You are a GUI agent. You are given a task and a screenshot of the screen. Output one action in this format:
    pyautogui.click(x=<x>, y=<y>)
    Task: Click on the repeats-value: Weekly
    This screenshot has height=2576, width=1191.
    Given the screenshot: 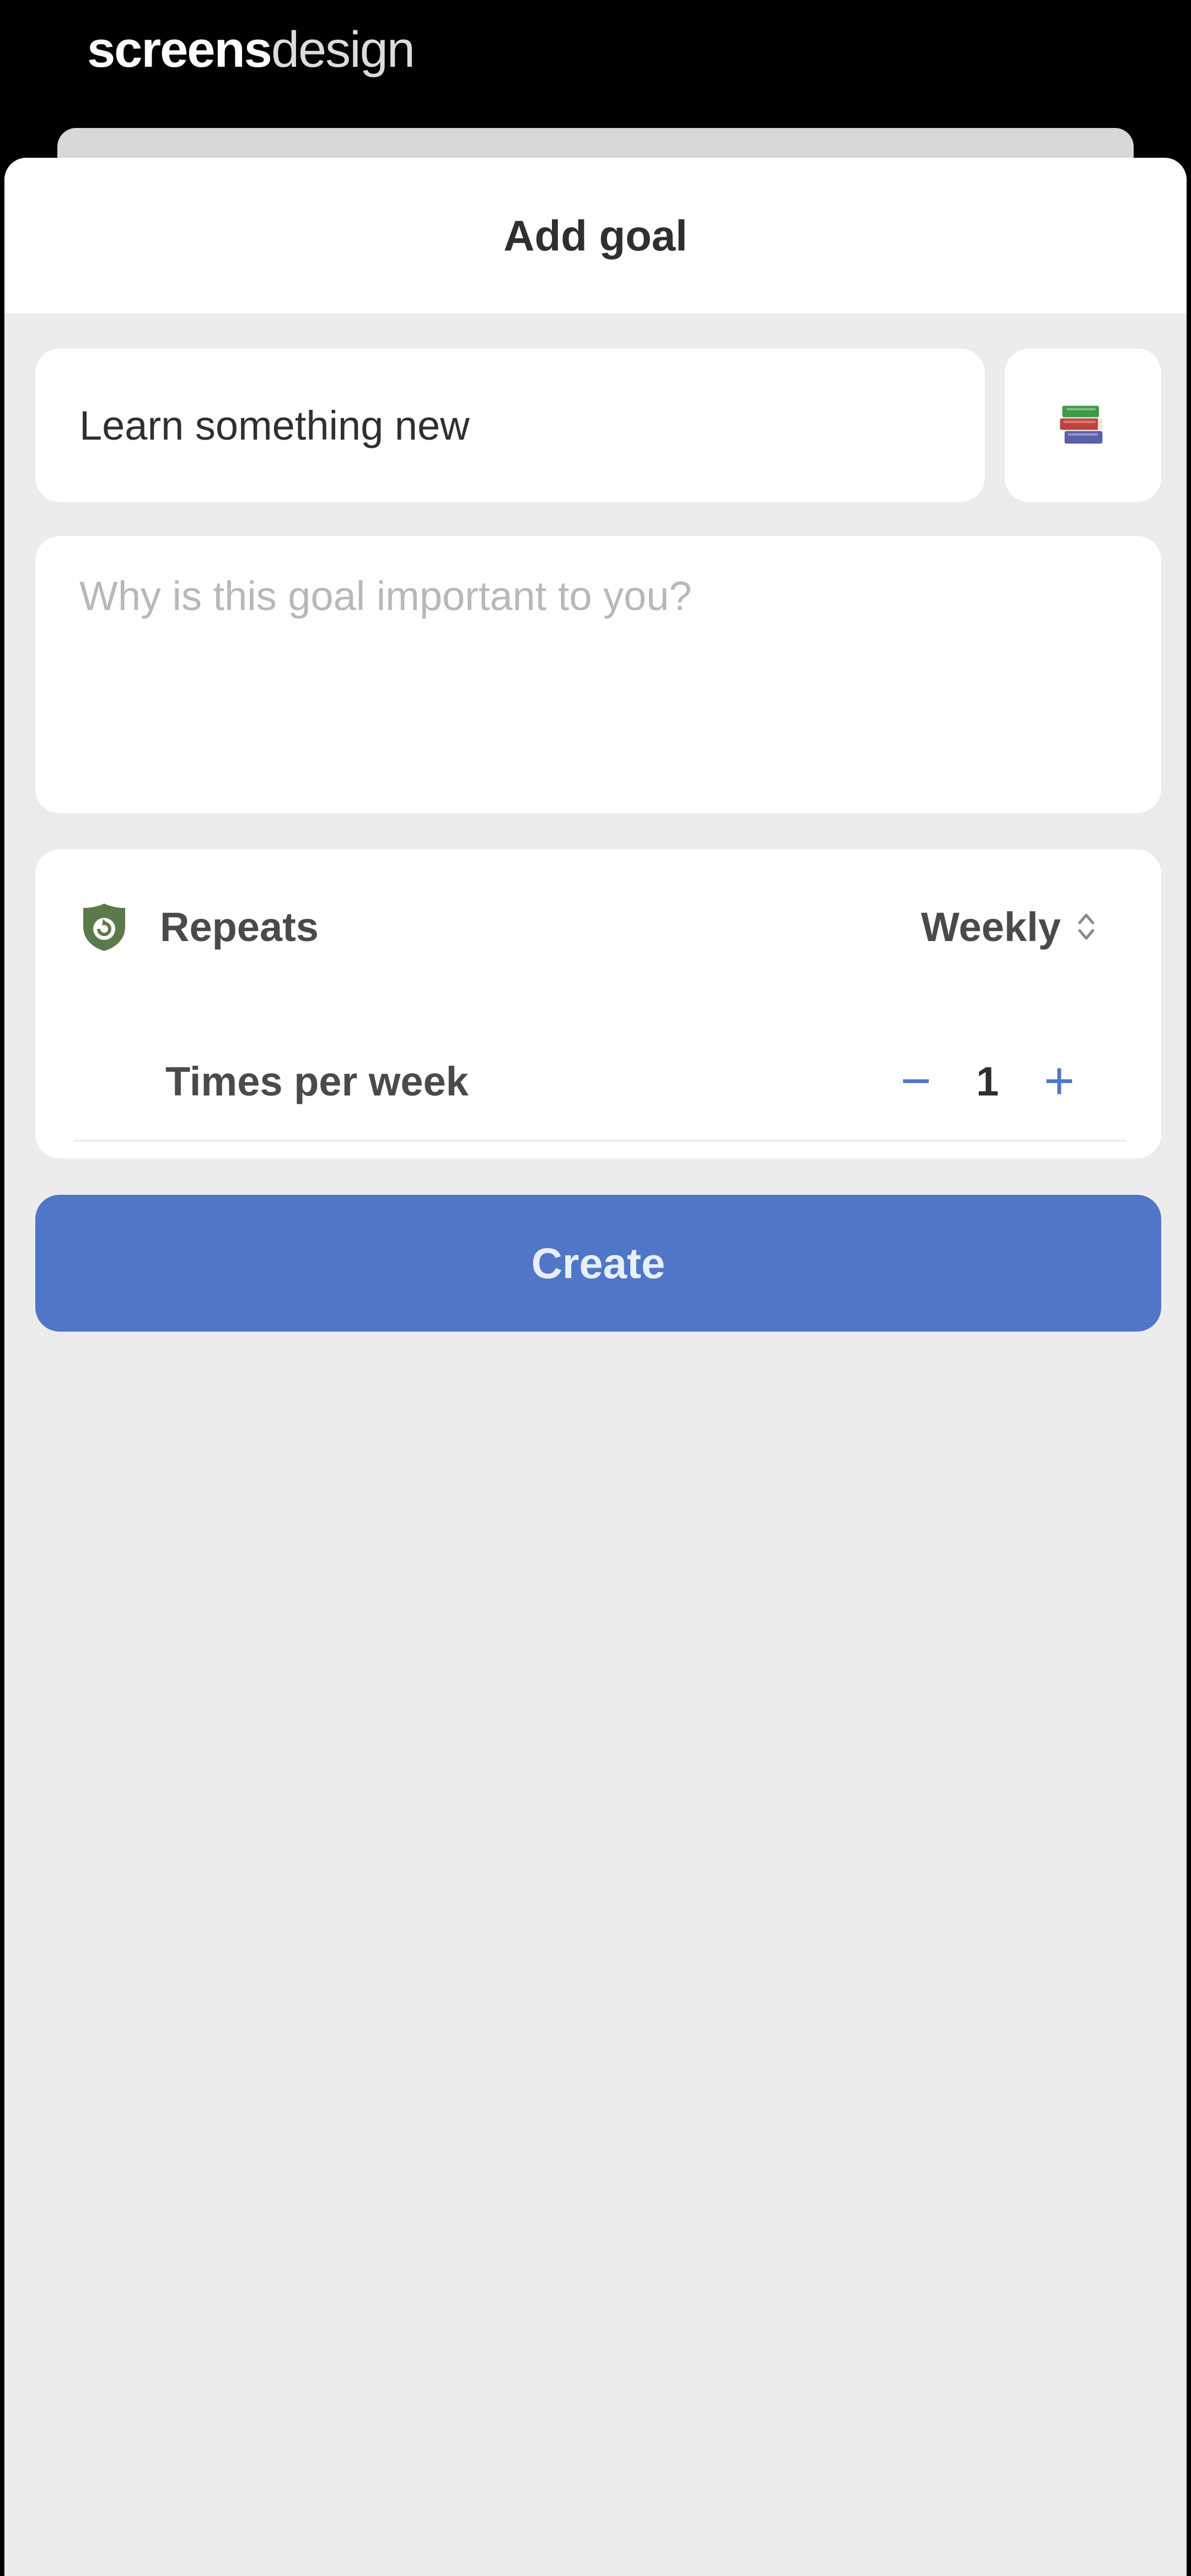 What is the action you would take?
    pyautogui.click(x=991, y=927)
    